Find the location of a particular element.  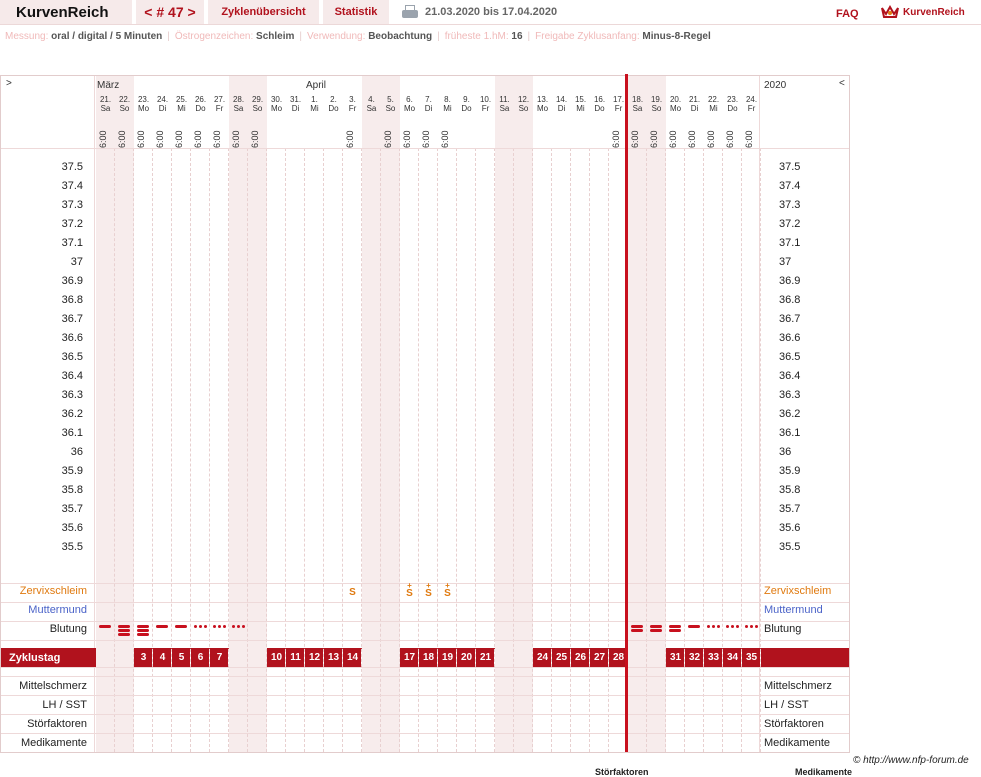

day-date: 7. Di is located at coordinates (428, 104).